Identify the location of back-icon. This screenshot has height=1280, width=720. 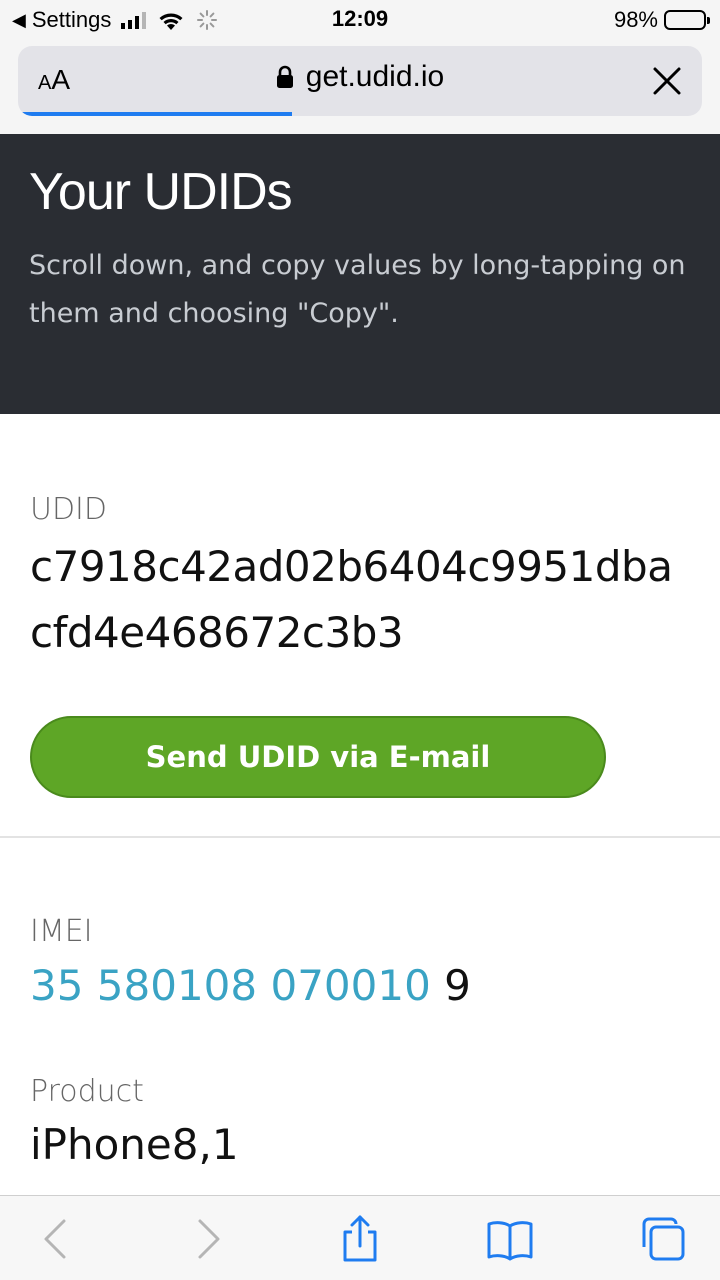
(57, 1239).